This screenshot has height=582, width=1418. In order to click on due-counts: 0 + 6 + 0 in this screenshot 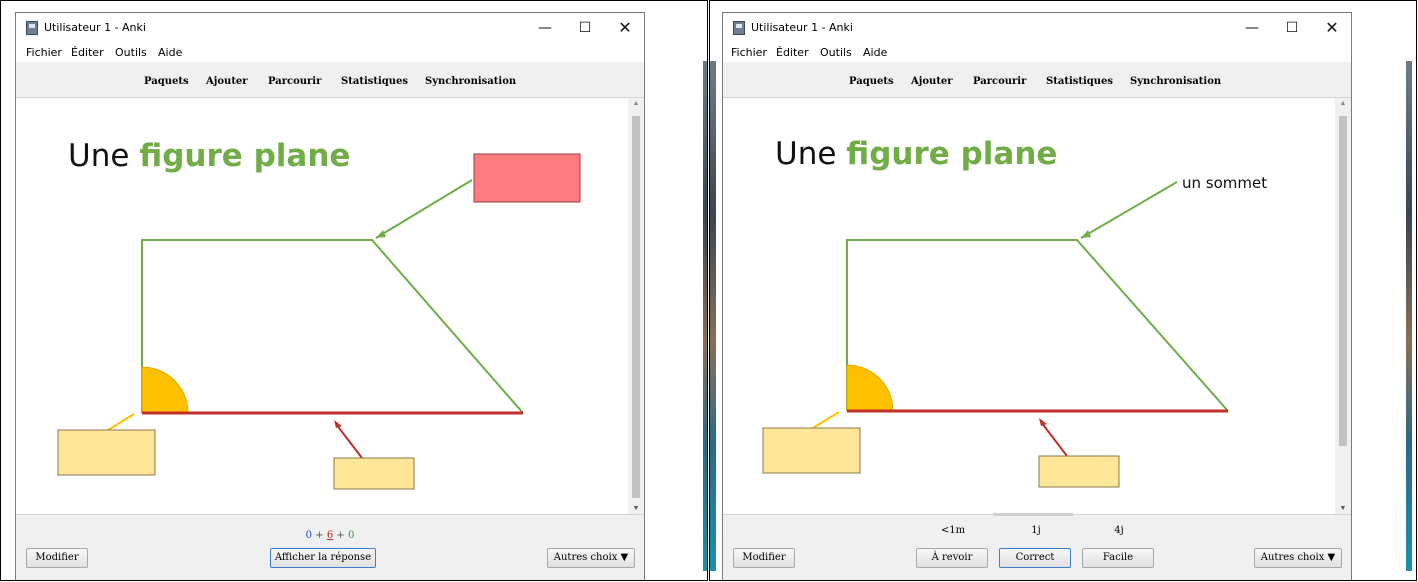, I will do `click(330, 535)`.